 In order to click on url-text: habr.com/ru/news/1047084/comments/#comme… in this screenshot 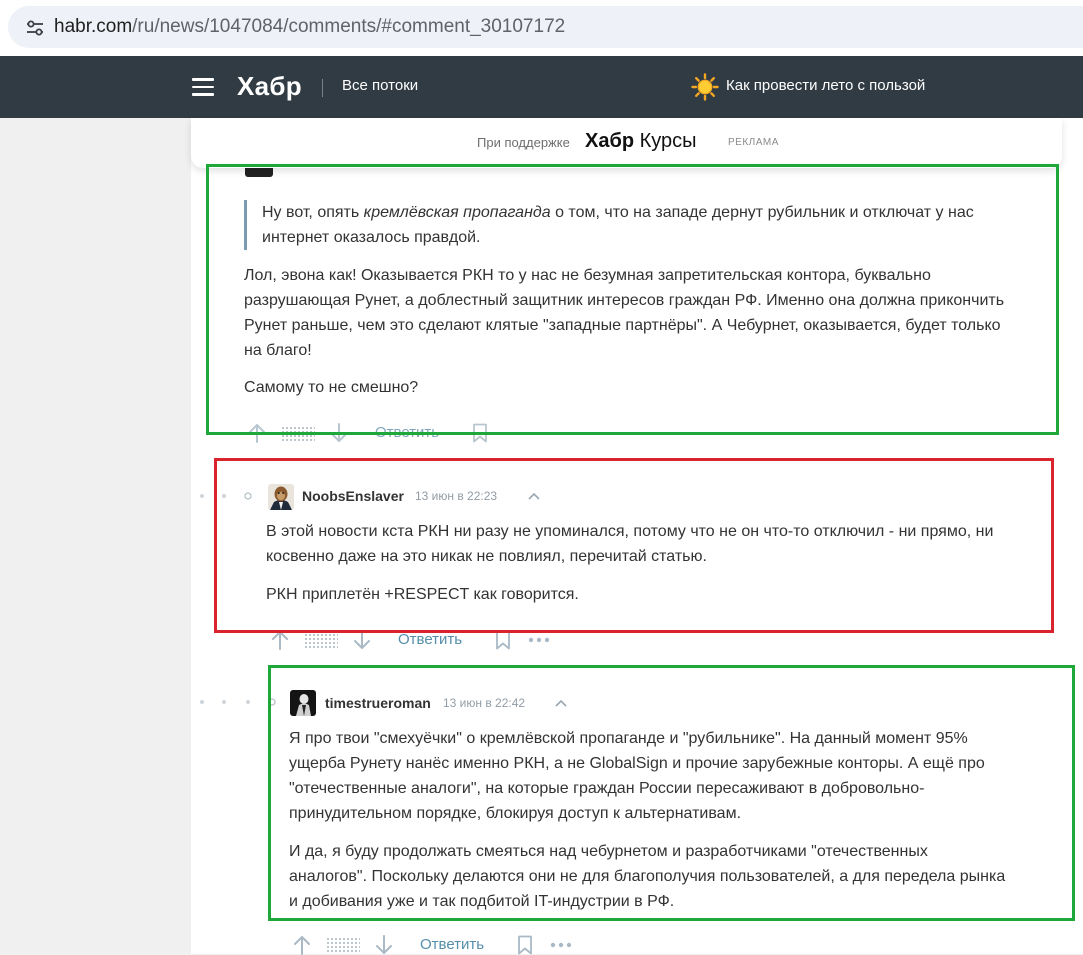, I will do `click(309, 27)`.